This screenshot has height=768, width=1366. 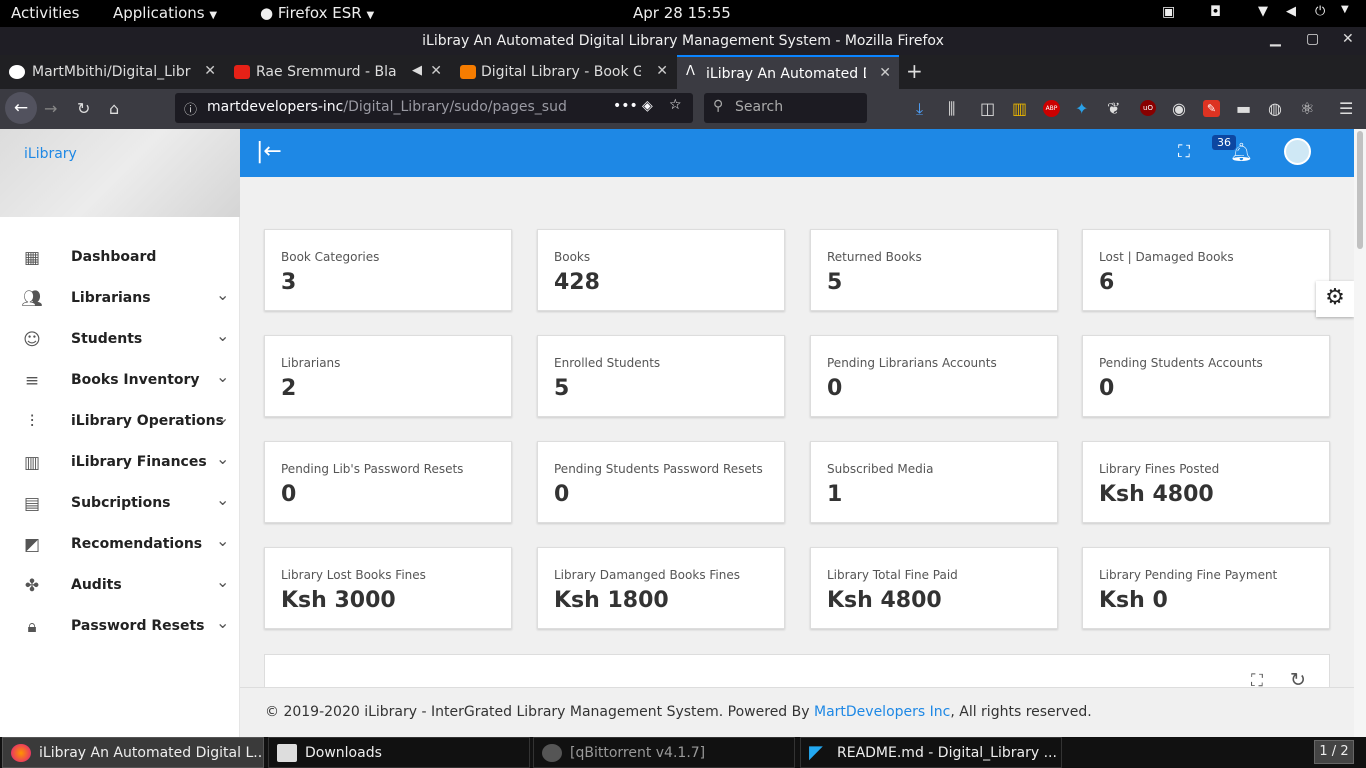 What do you see at coordinates (1346, 108) in the screenshot?
I see `hamburger-menu-icon: ☰` at bounding box center [1346, 108].